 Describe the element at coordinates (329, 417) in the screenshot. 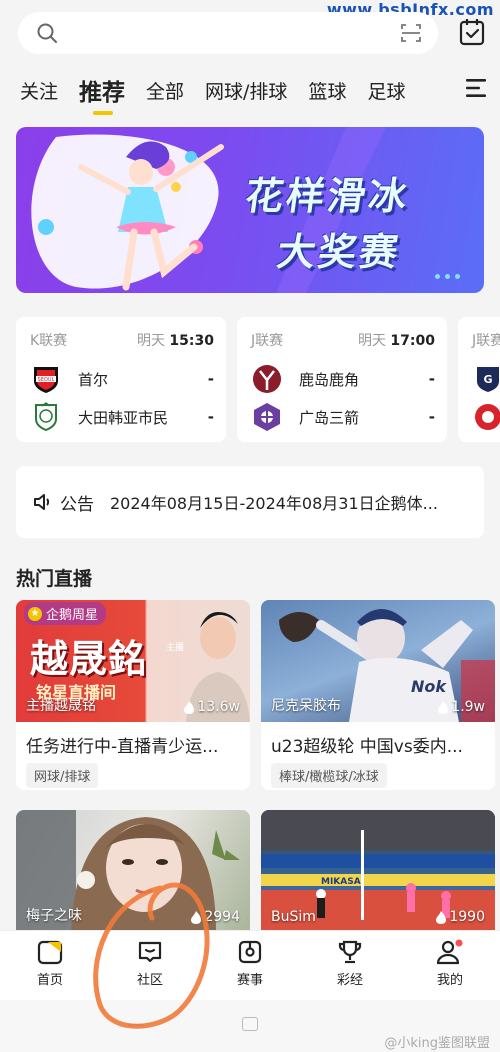

I see `team-name: 广岛三箭` at that location.